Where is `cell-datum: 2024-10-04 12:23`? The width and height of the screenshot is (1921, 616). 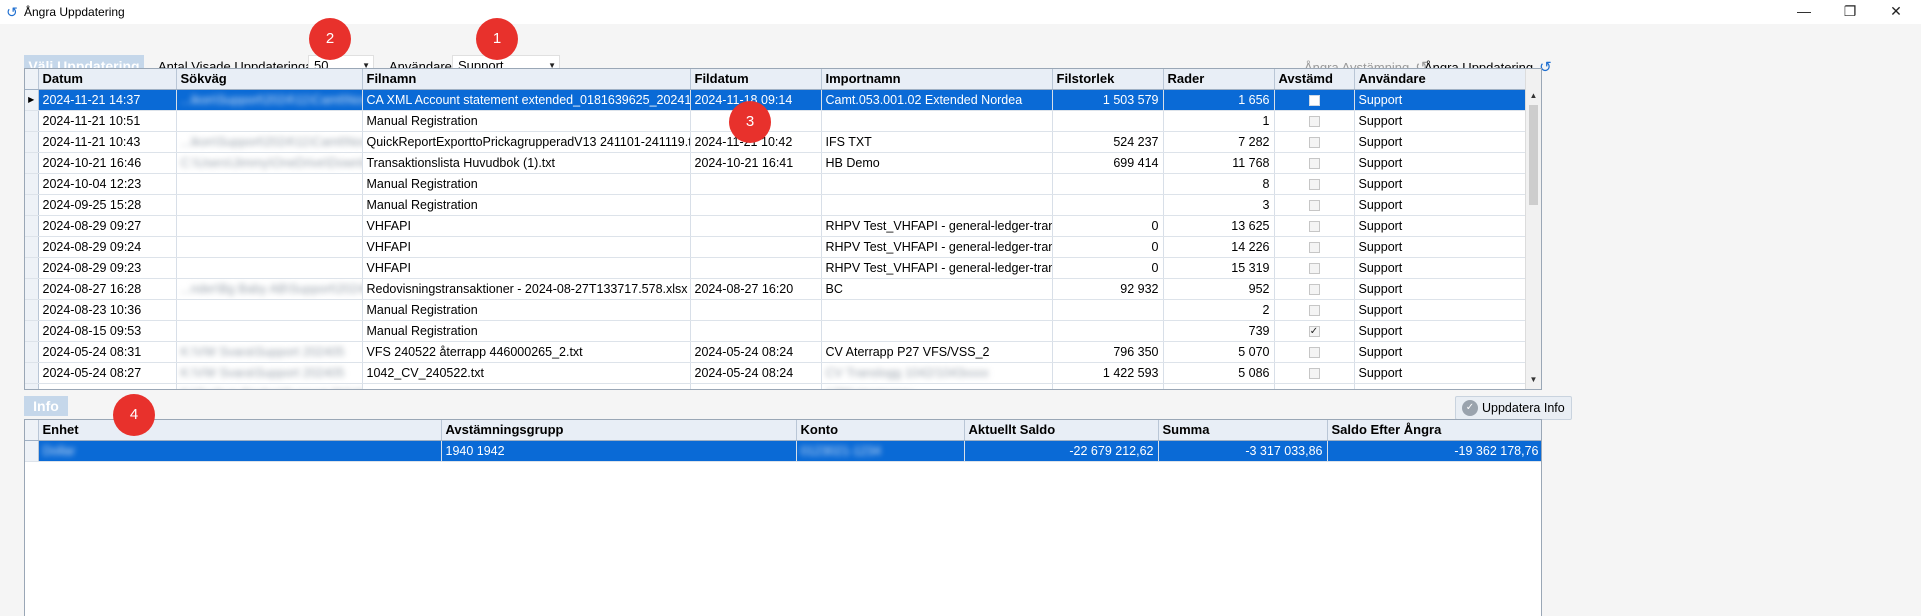
cell-datum: 2024-10-04 12:23 is located at coordinates (107, 184).